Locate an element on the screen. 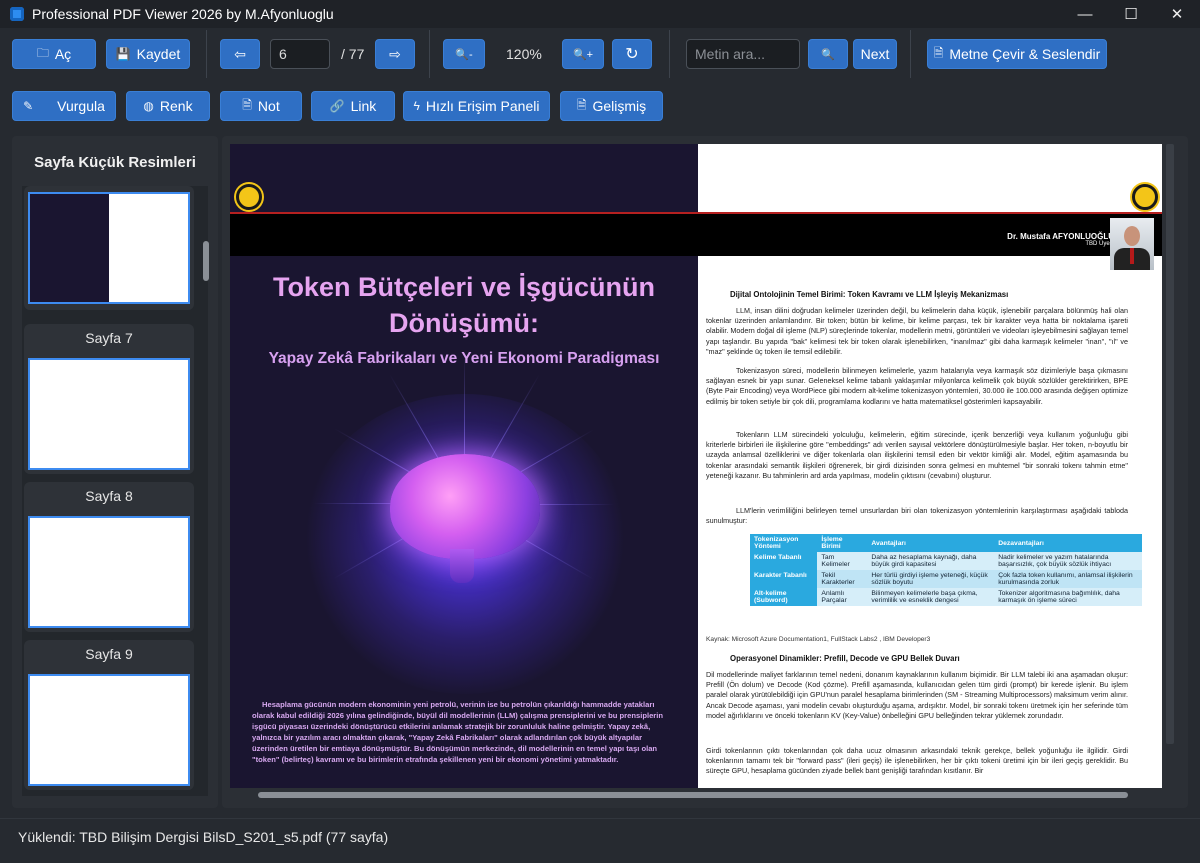 The width and height of the screenshot is (1200, 863). next-page-button: ⇨ is located at coordinates (395, 54).